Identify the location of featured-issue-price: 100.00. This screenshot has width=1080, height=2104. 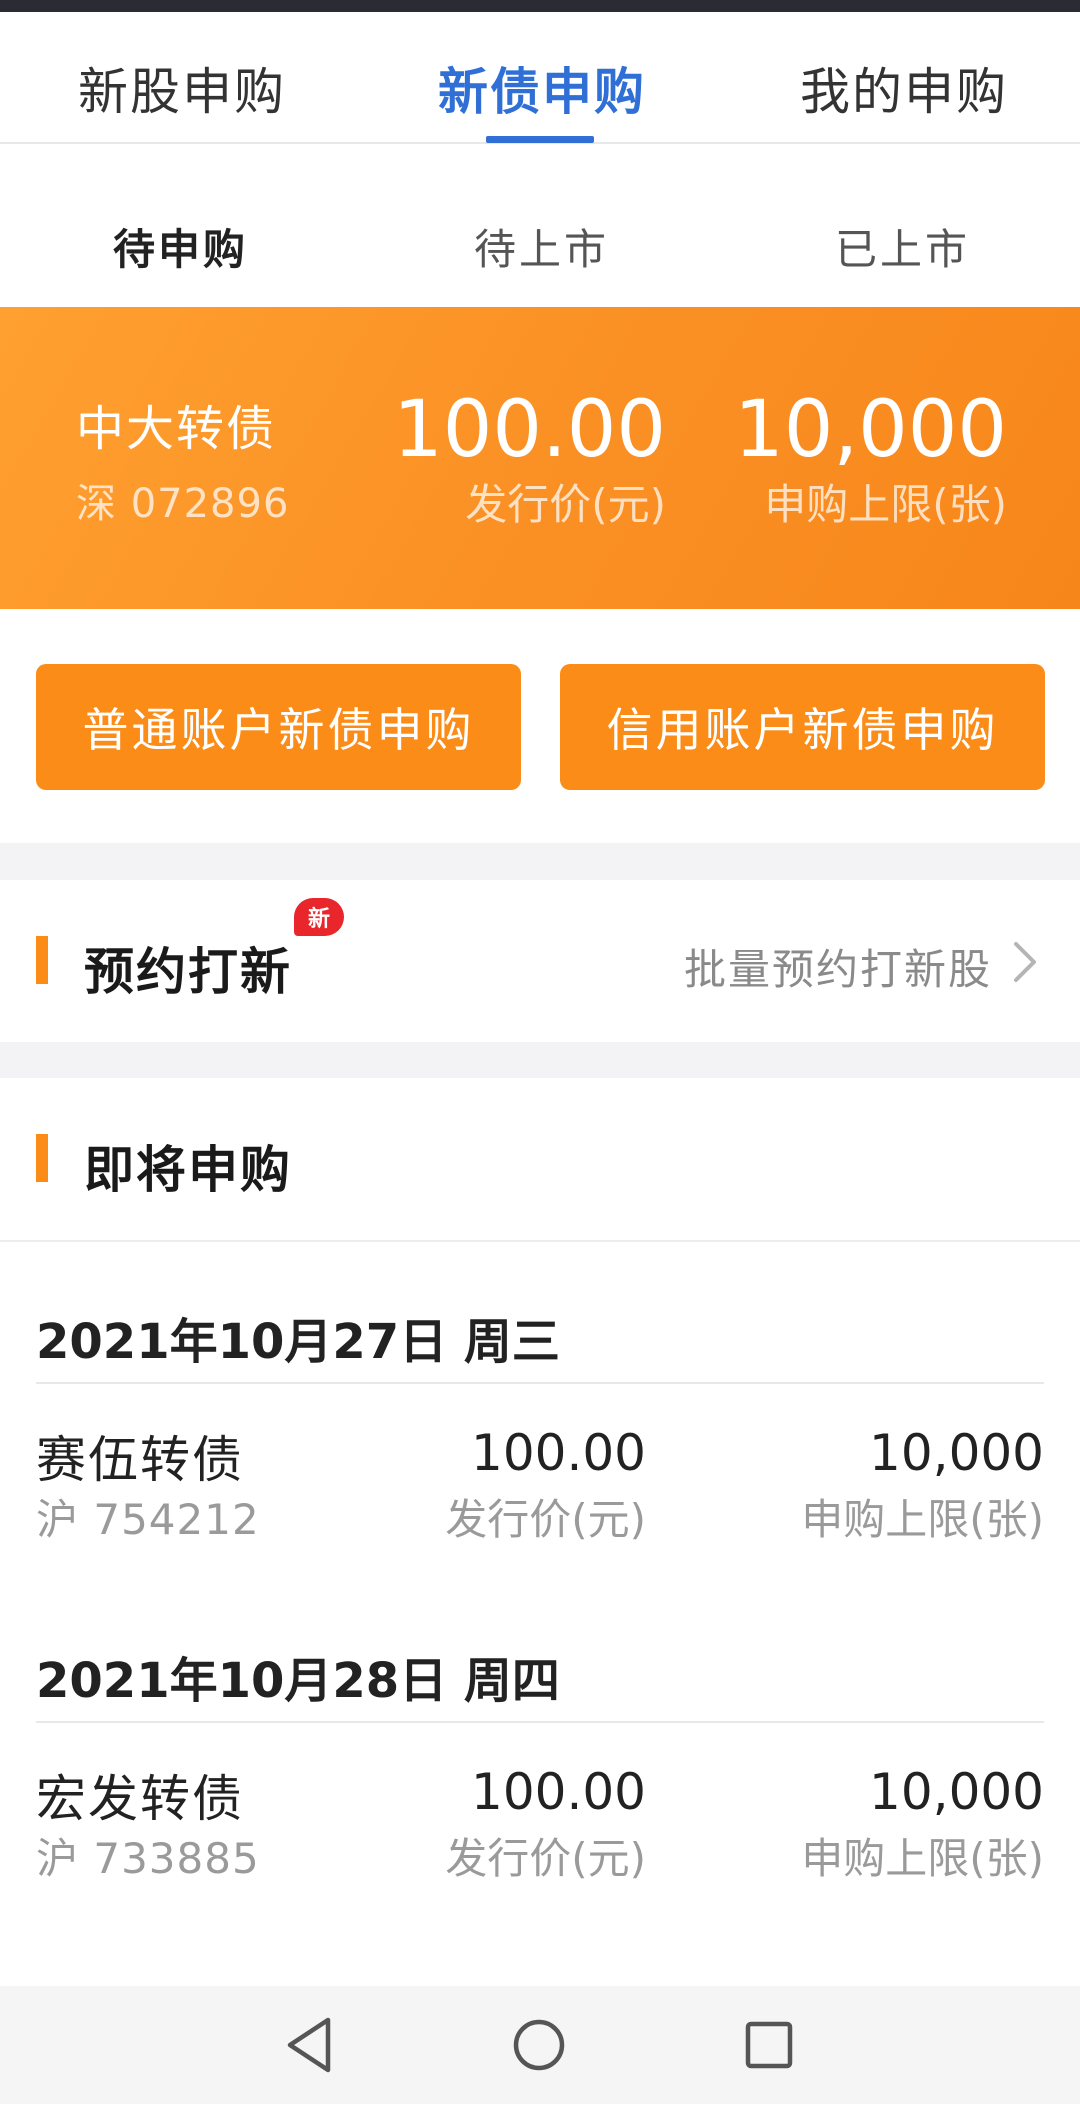
(529, 430).